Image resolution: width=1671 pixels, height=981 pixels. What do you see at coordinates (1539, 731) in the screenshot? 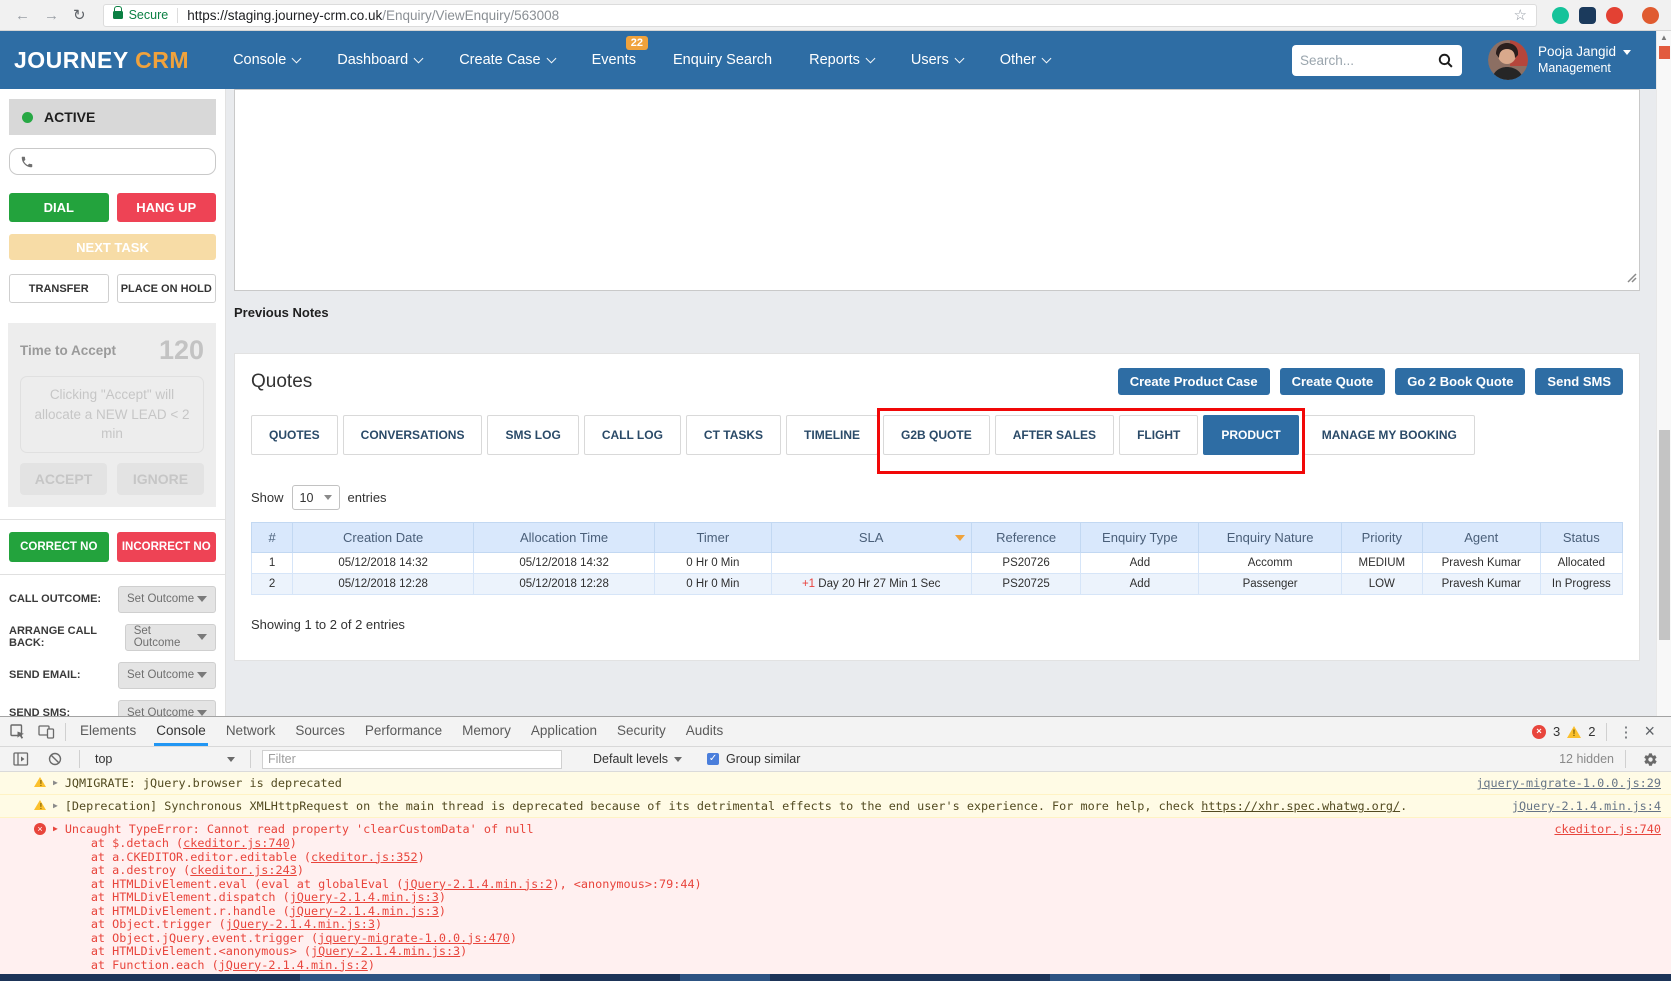
I see `error-badge-icon: ×` at bounding box center [1539, 731].